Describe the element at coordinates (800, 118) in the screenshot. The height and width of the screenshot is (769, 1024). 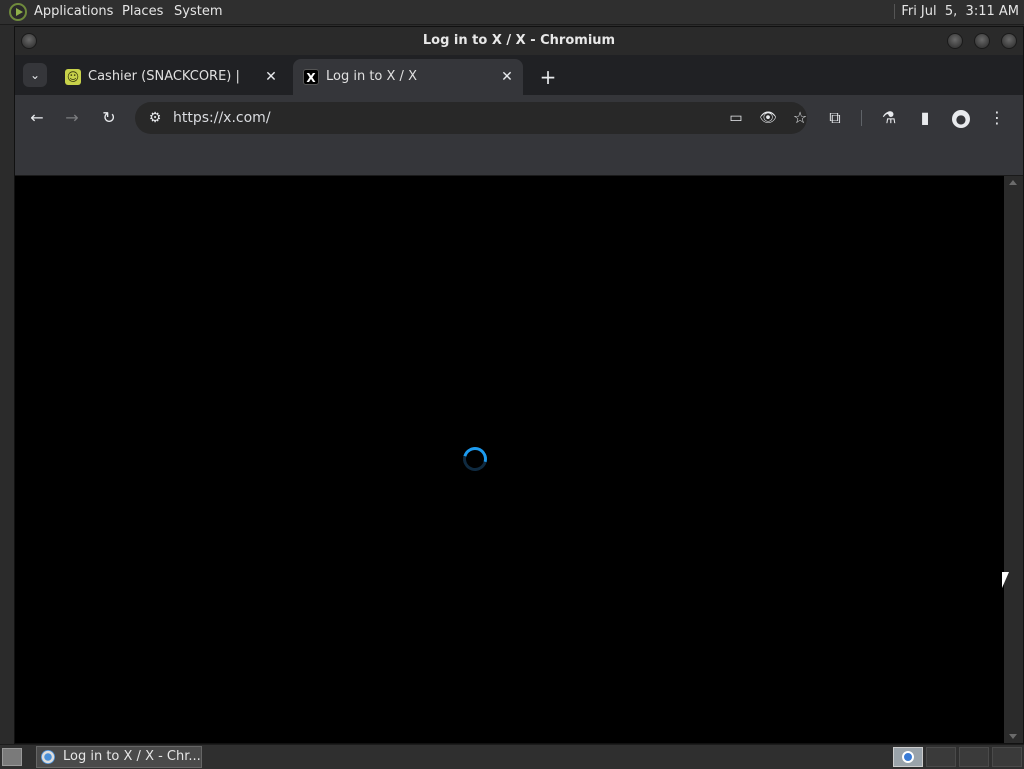
I see `bookmark-star-icon: ☆` at that location.